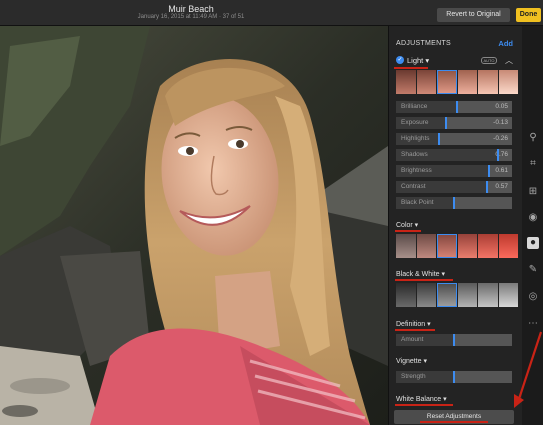 This screenshot has height=425, width=543. What do you see at coordinates (501, 106) in the screenshot?
I see `slider-value: 0.05` at bounding box center [501, 106].